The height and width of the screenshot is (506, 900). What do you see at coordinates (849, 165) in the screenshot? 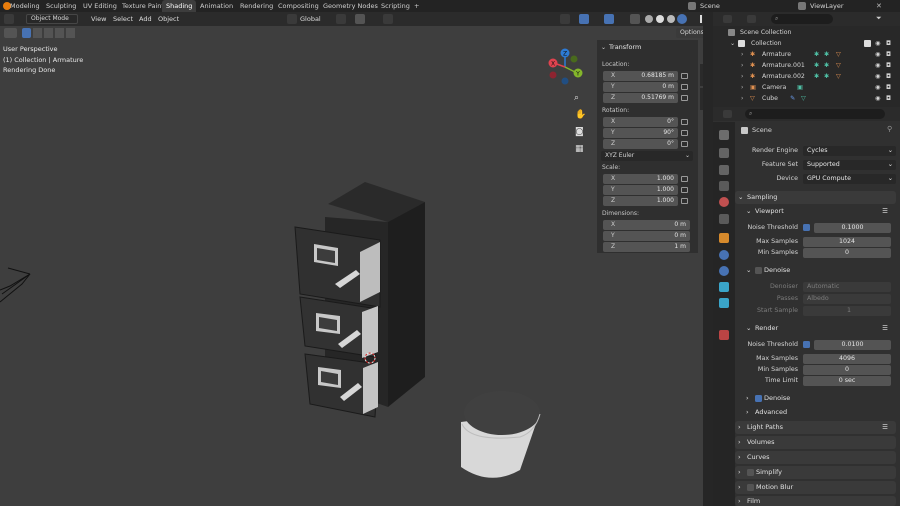
I see `feature-set-dropdown: Supported ⌄` at bounding box center [849, 165].